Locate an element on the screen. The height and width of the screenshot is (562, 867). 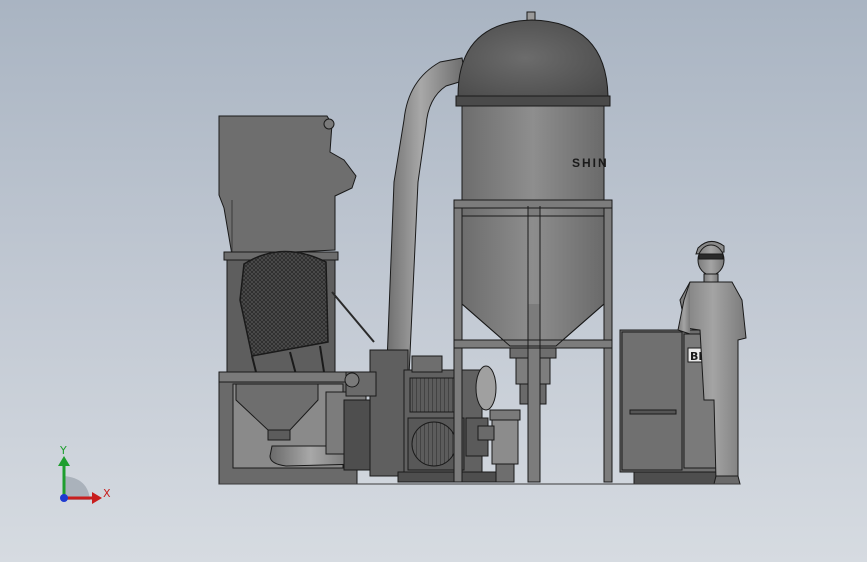
mesh-guard is located at coordinates (284, 303).